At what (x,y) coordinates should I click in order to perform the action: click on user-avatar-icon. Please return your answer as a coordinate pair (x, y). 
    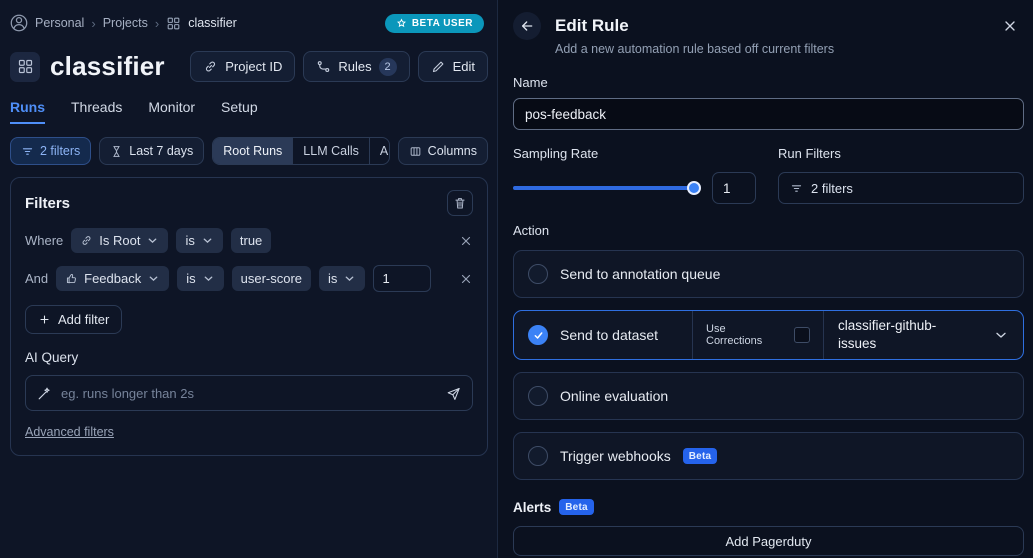
    Looking at the image, I should click on (19, 23).